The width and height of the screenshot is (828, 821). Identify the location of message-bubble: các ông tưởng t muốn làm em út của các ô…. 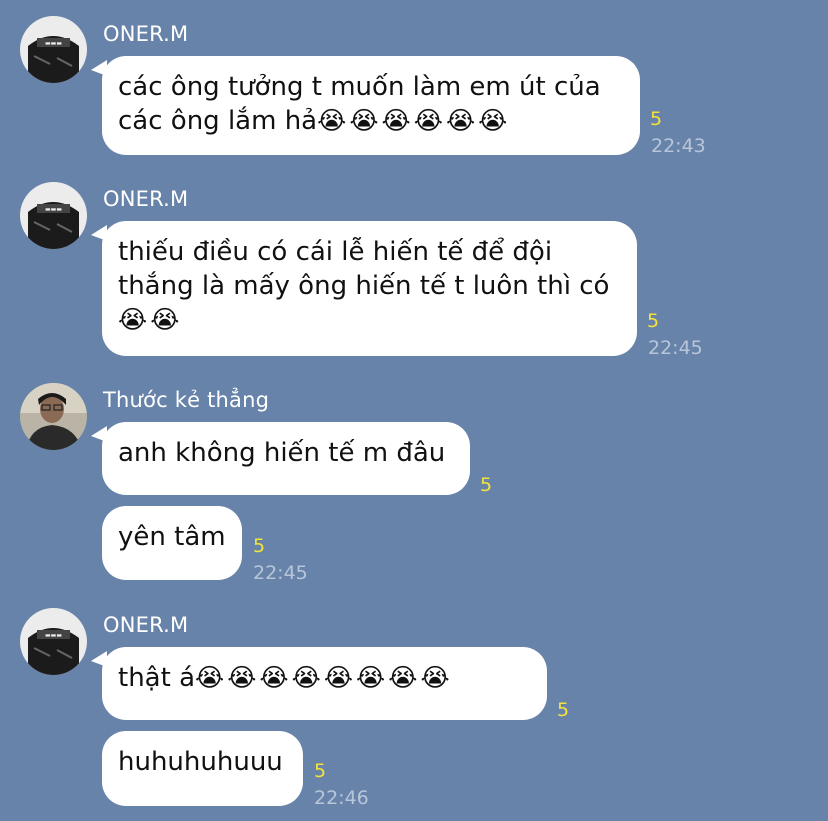
(365, 105).